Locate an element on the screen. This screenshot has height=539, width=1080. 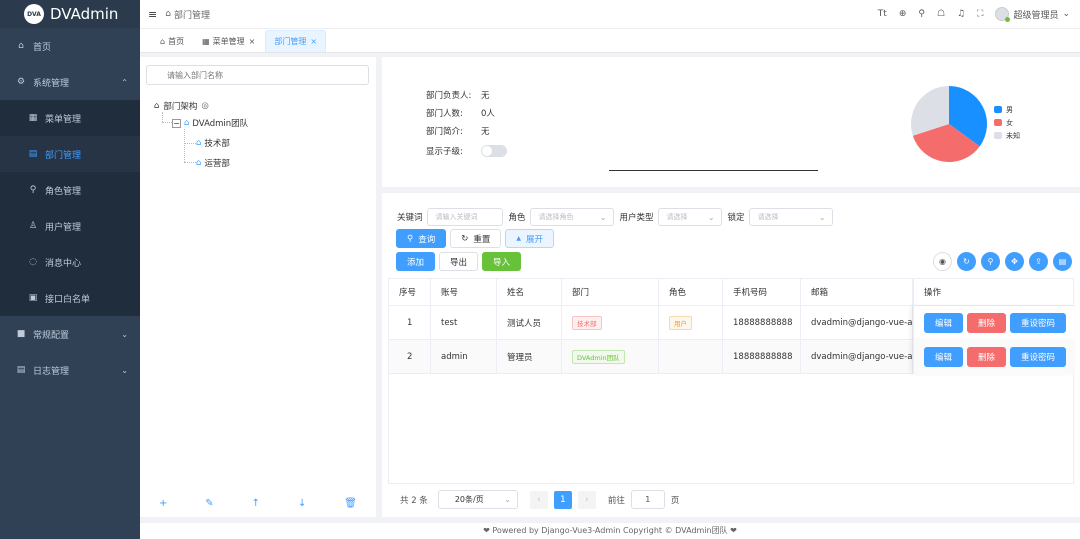
tree-node-team: − ⌂ DVAdmin团队 is located at coordinates (210, 123).